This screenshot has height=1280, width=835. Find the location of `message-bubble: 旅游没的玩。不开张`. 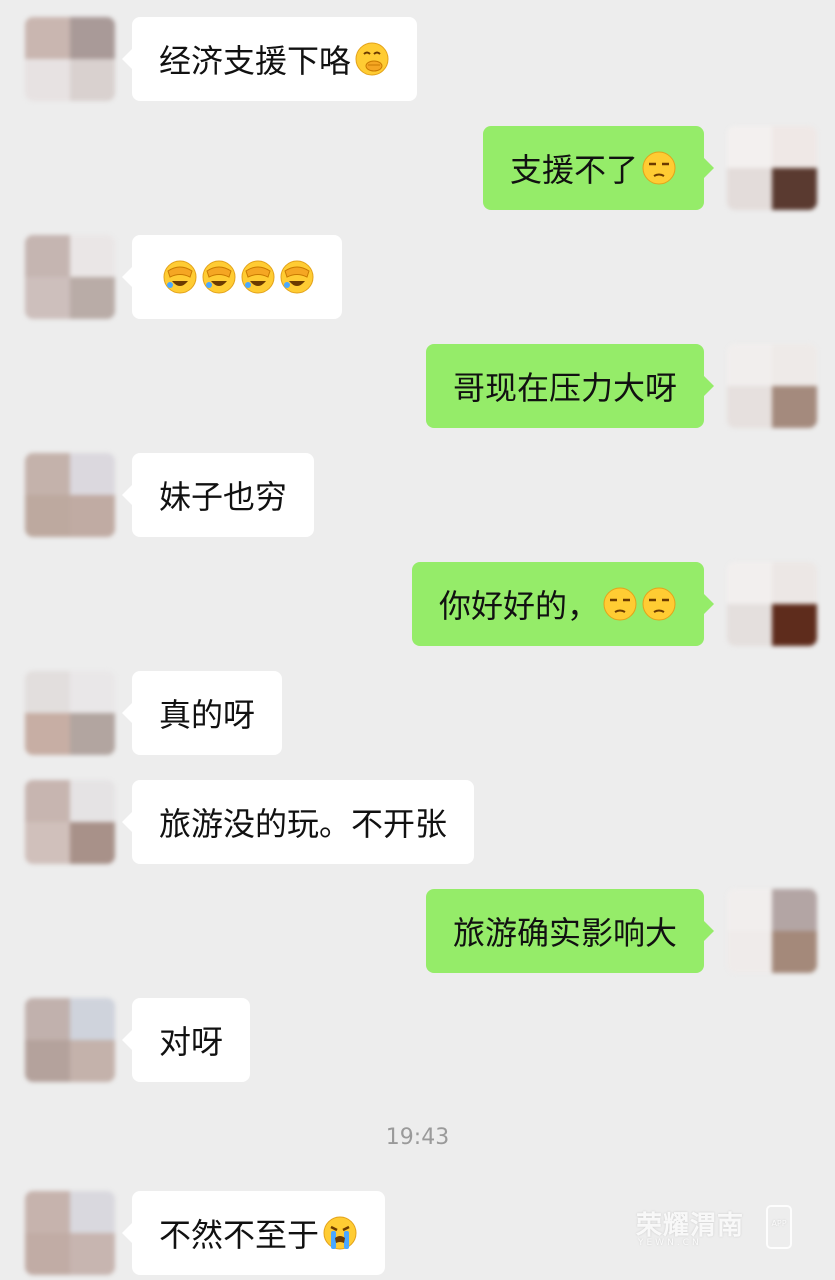

message-bubble: 旅游没的玩。不开张 is located at coordinates (298, 822).